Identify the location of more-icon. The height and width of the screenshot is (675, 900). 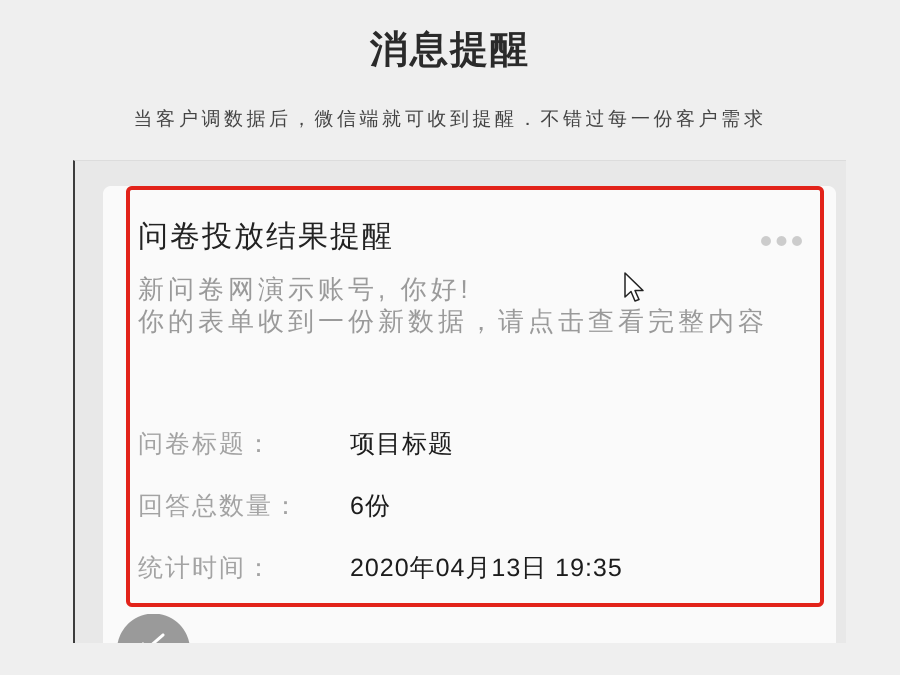
(781, 241).